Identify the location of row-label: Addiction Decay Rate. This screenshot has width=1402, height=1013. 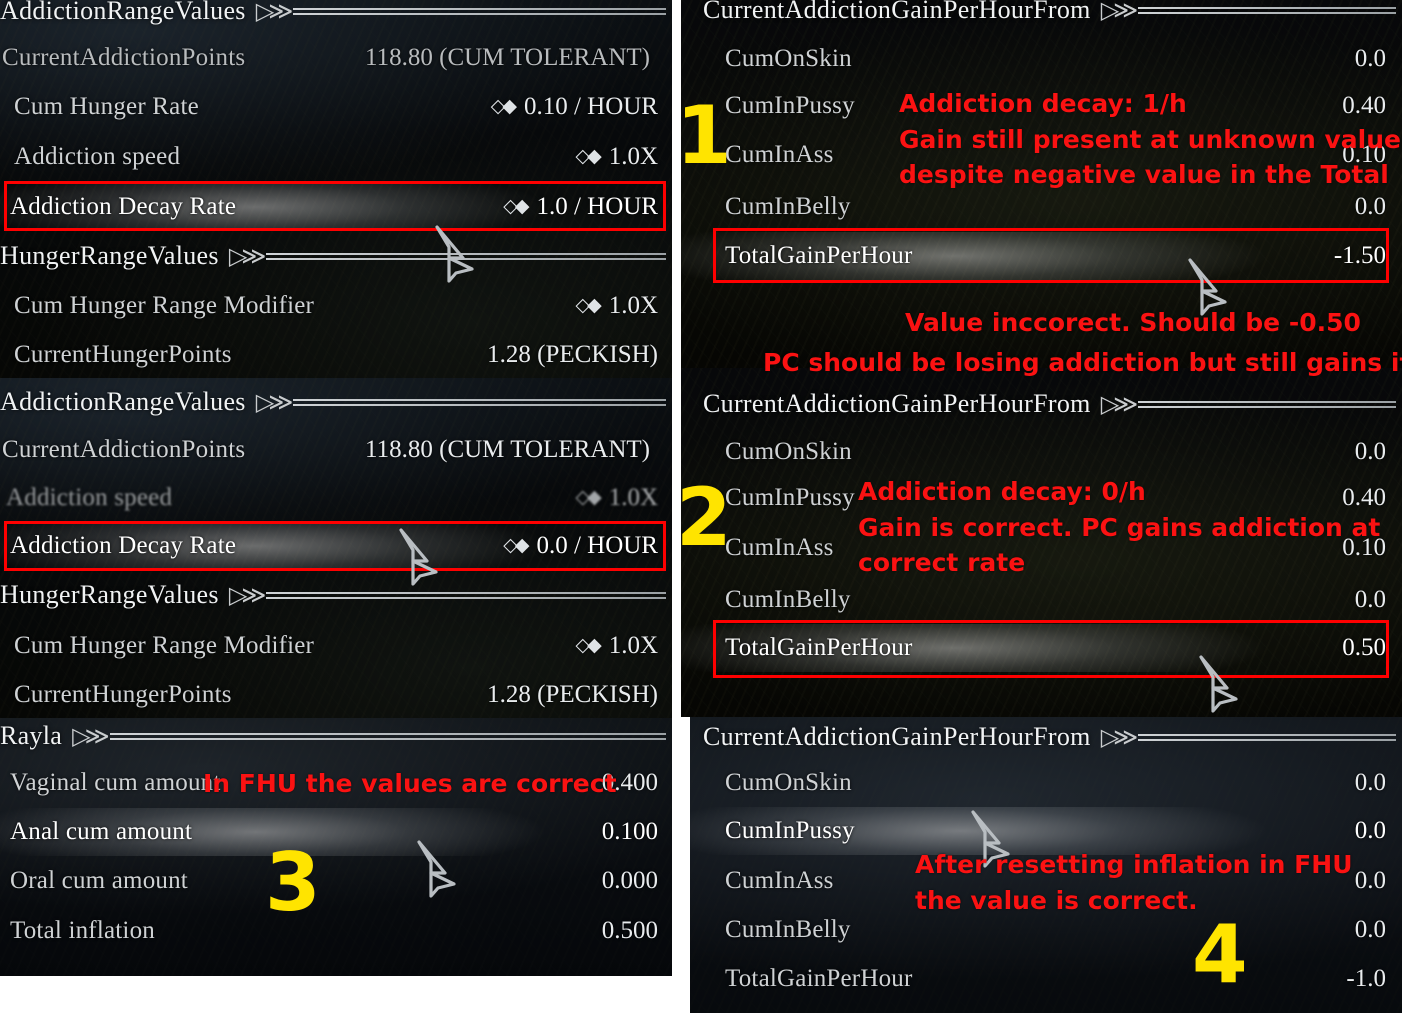
(123, 545).